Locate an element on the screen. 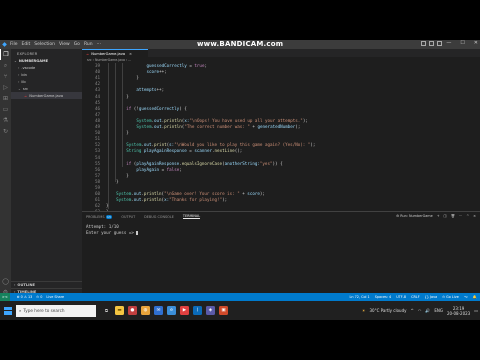 This screenshot has width=480, height=360. app-icon: ▶ is located at coordinates (184, 310).